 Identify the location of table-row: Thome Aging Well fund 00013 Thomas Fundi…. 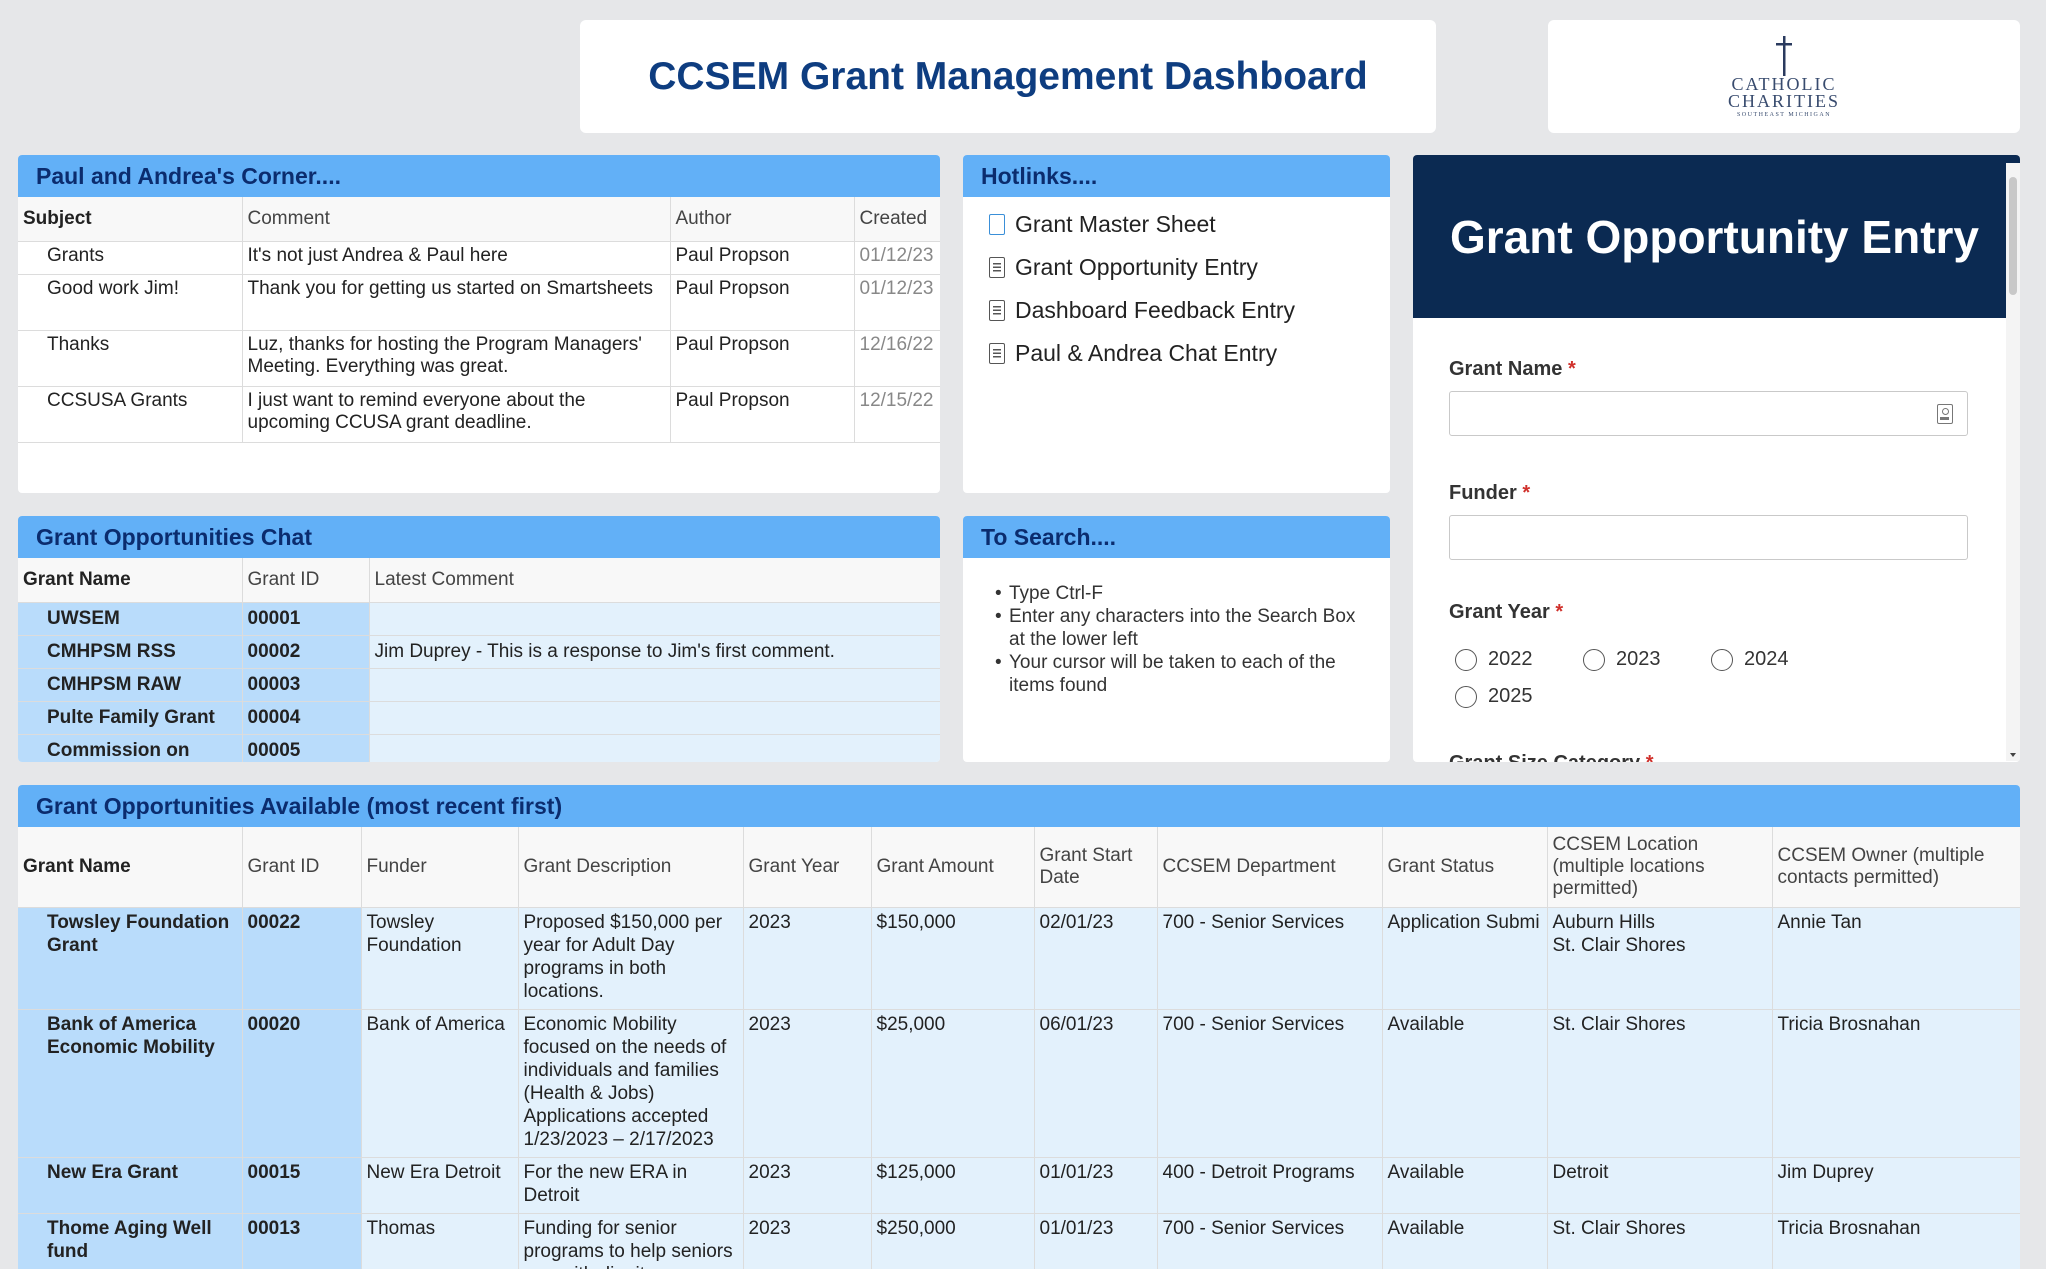
(1019, 1241).